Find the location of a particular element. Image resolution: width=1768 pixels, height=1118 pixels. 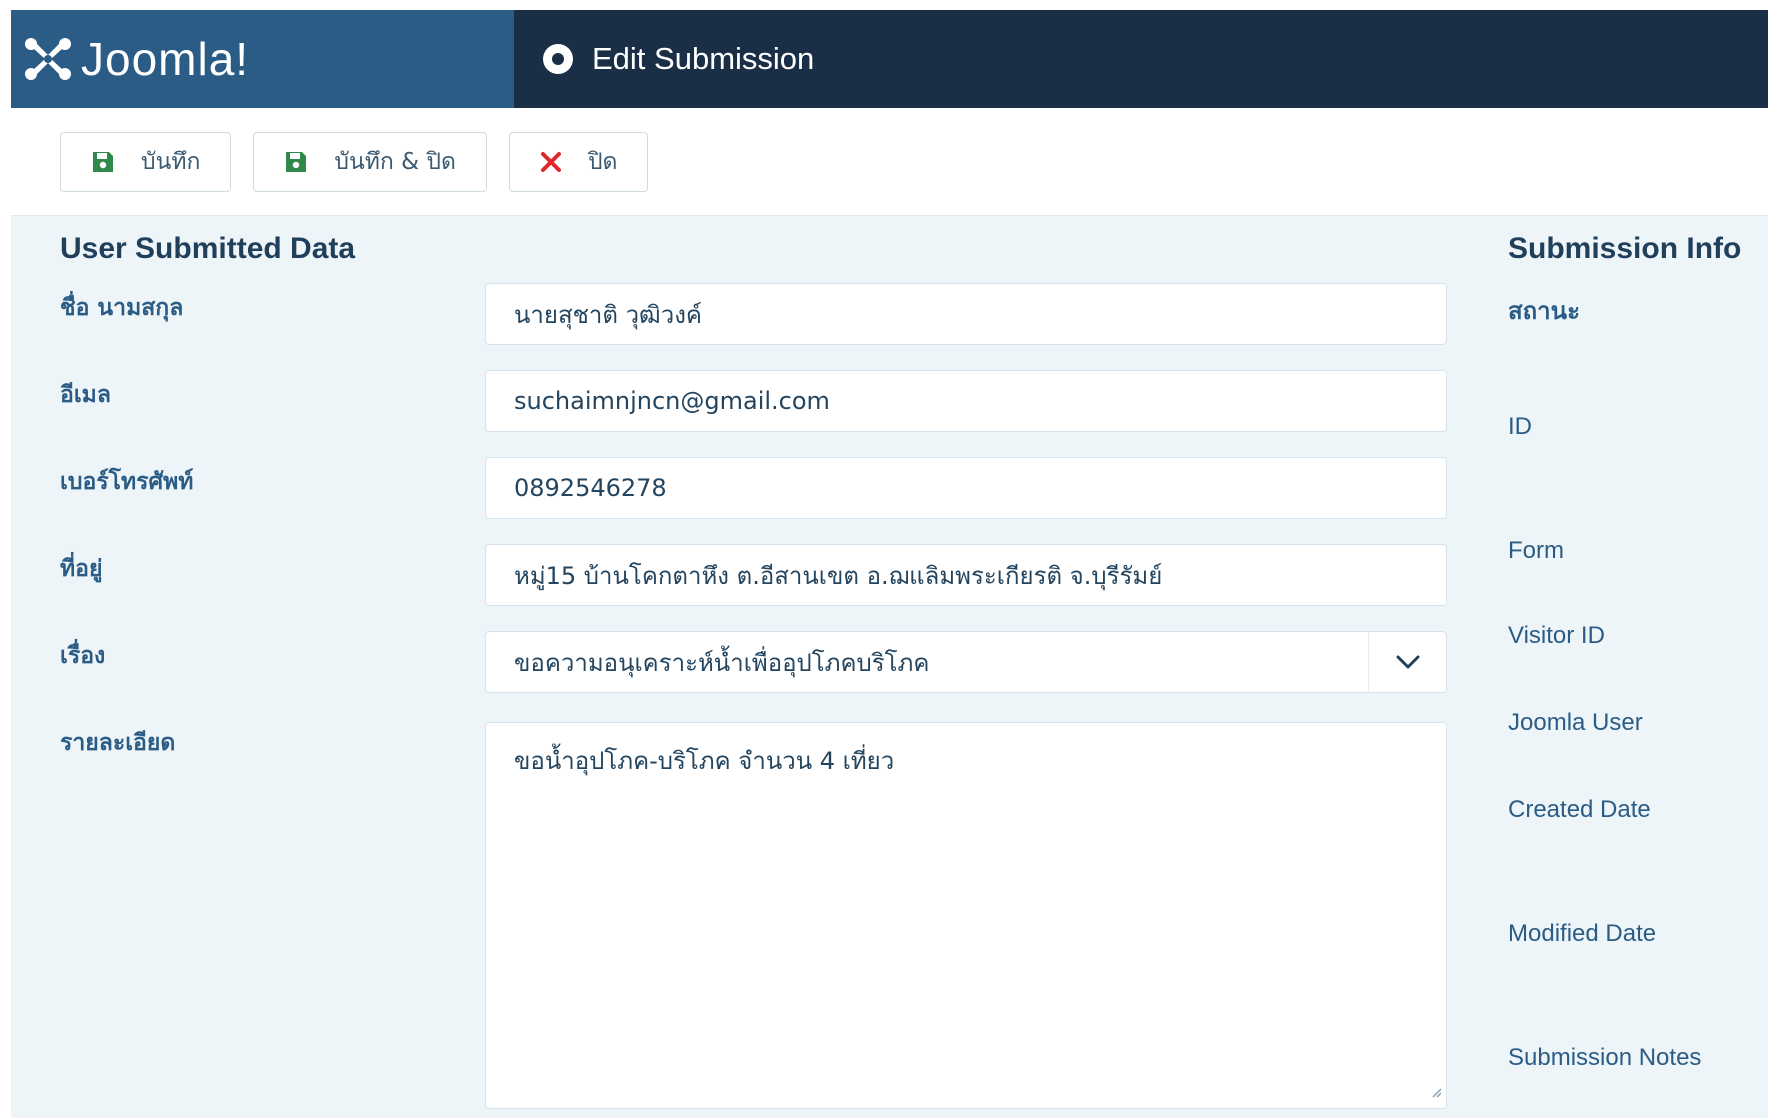

field-label-subject: เรื่อง is located at coordinates (83, 656).